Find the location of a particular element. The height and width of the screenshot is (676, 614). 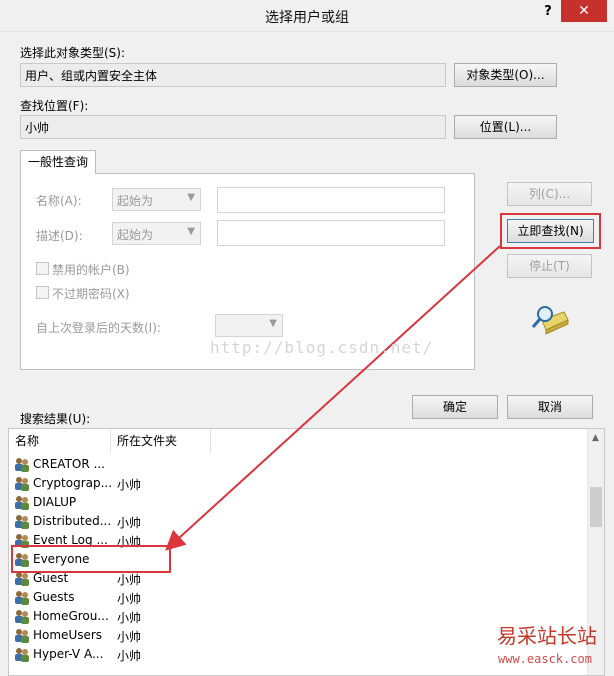

blog-watermark: http://blog.csdn.net/ is located at coordinates (322, 347).